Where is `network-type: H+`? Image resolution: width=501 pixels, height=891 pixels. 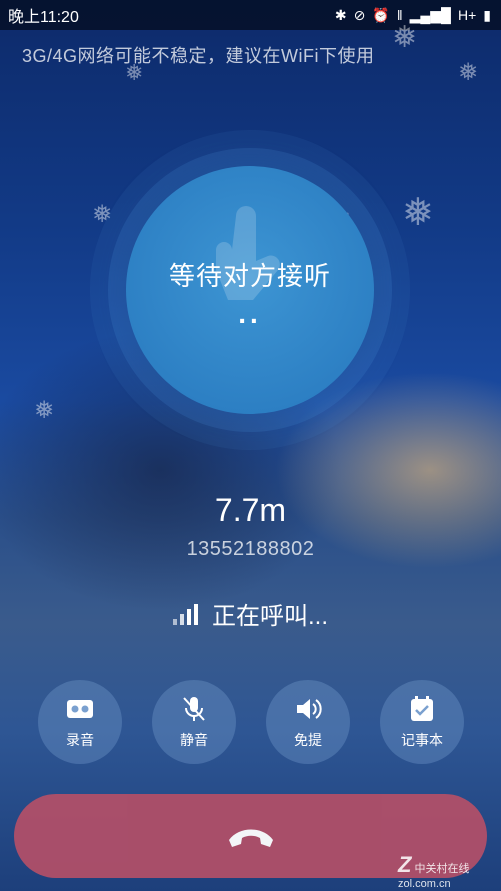
network-type: H+ is located at coordinates (467, 15).